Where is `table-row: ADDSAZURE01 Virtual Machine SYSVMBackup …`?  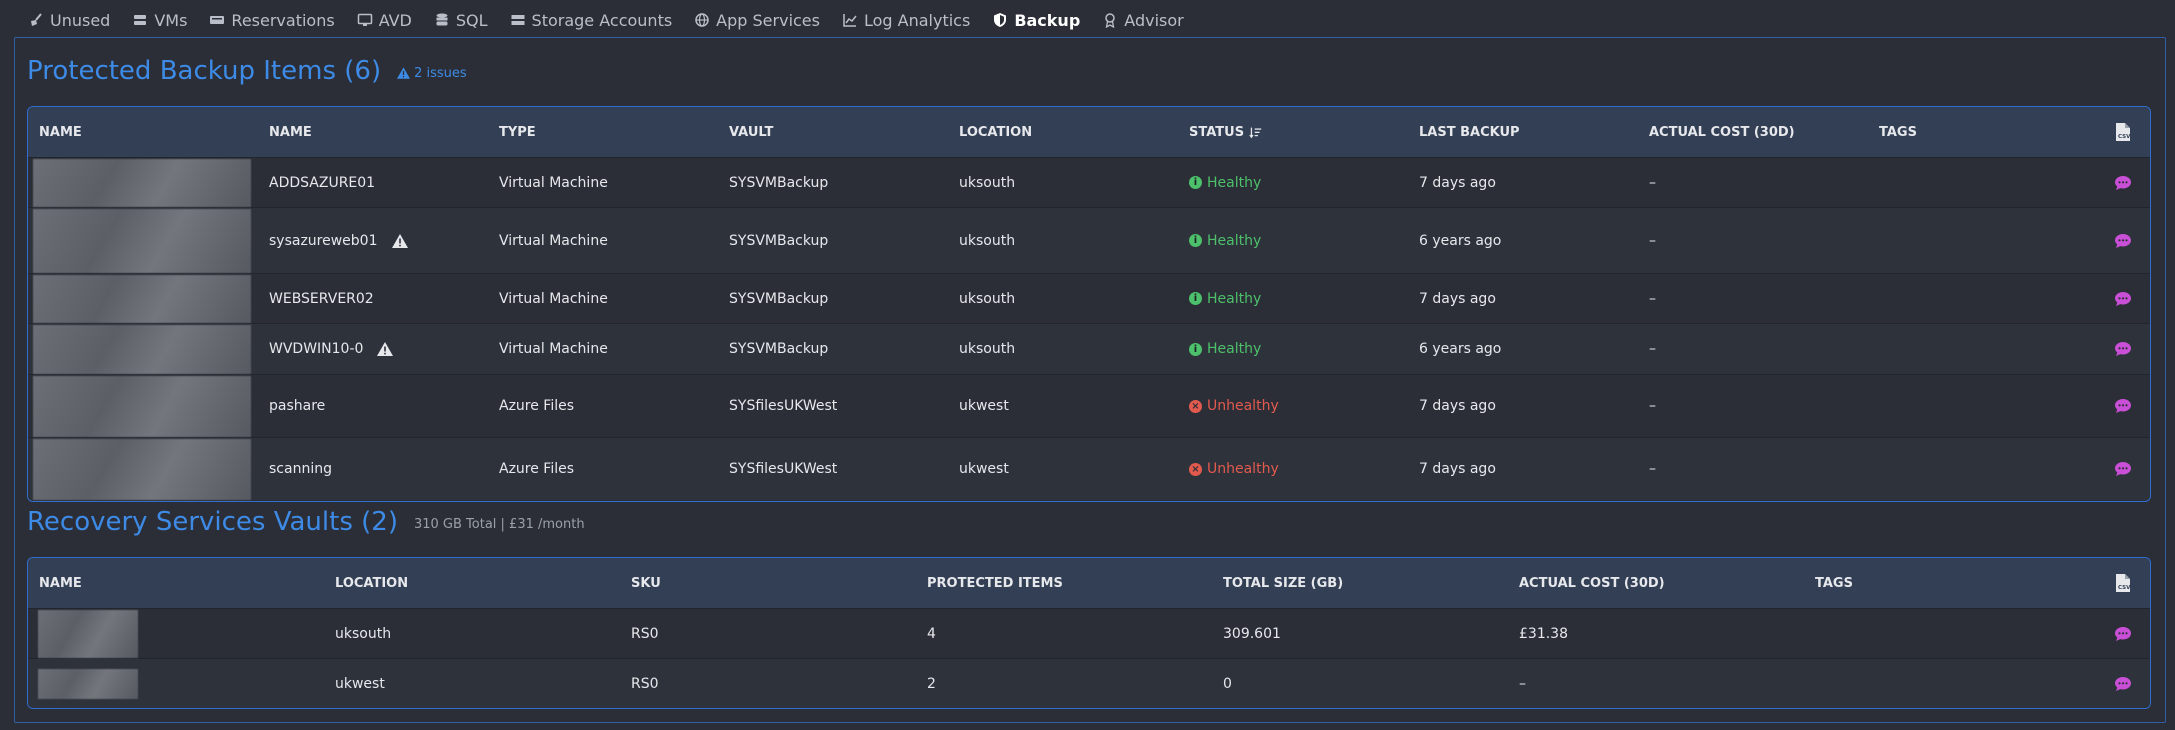
table-row: ADDSAZURE01 Virtual Machine SYSVMBackup … is located at coordinates (1089, 182).